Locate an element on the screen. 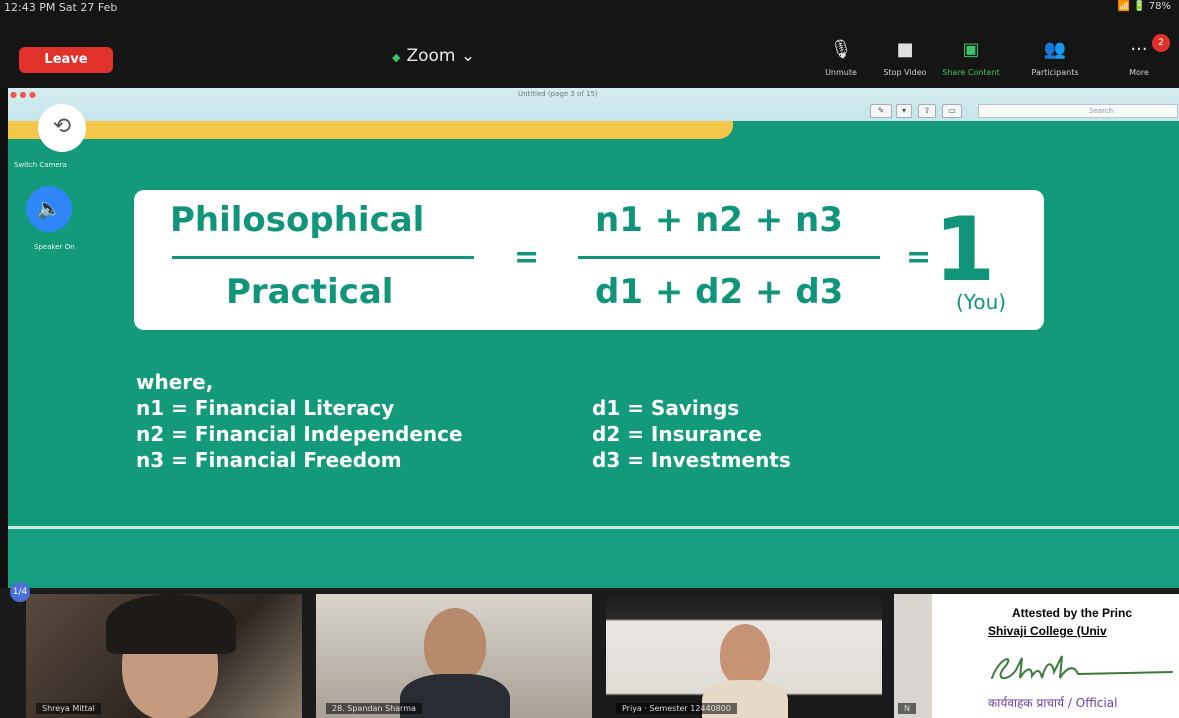 The height and width of the screenshot is (718, 1179). share-screen-icon: ▣ is located at coordinates (971, 49).